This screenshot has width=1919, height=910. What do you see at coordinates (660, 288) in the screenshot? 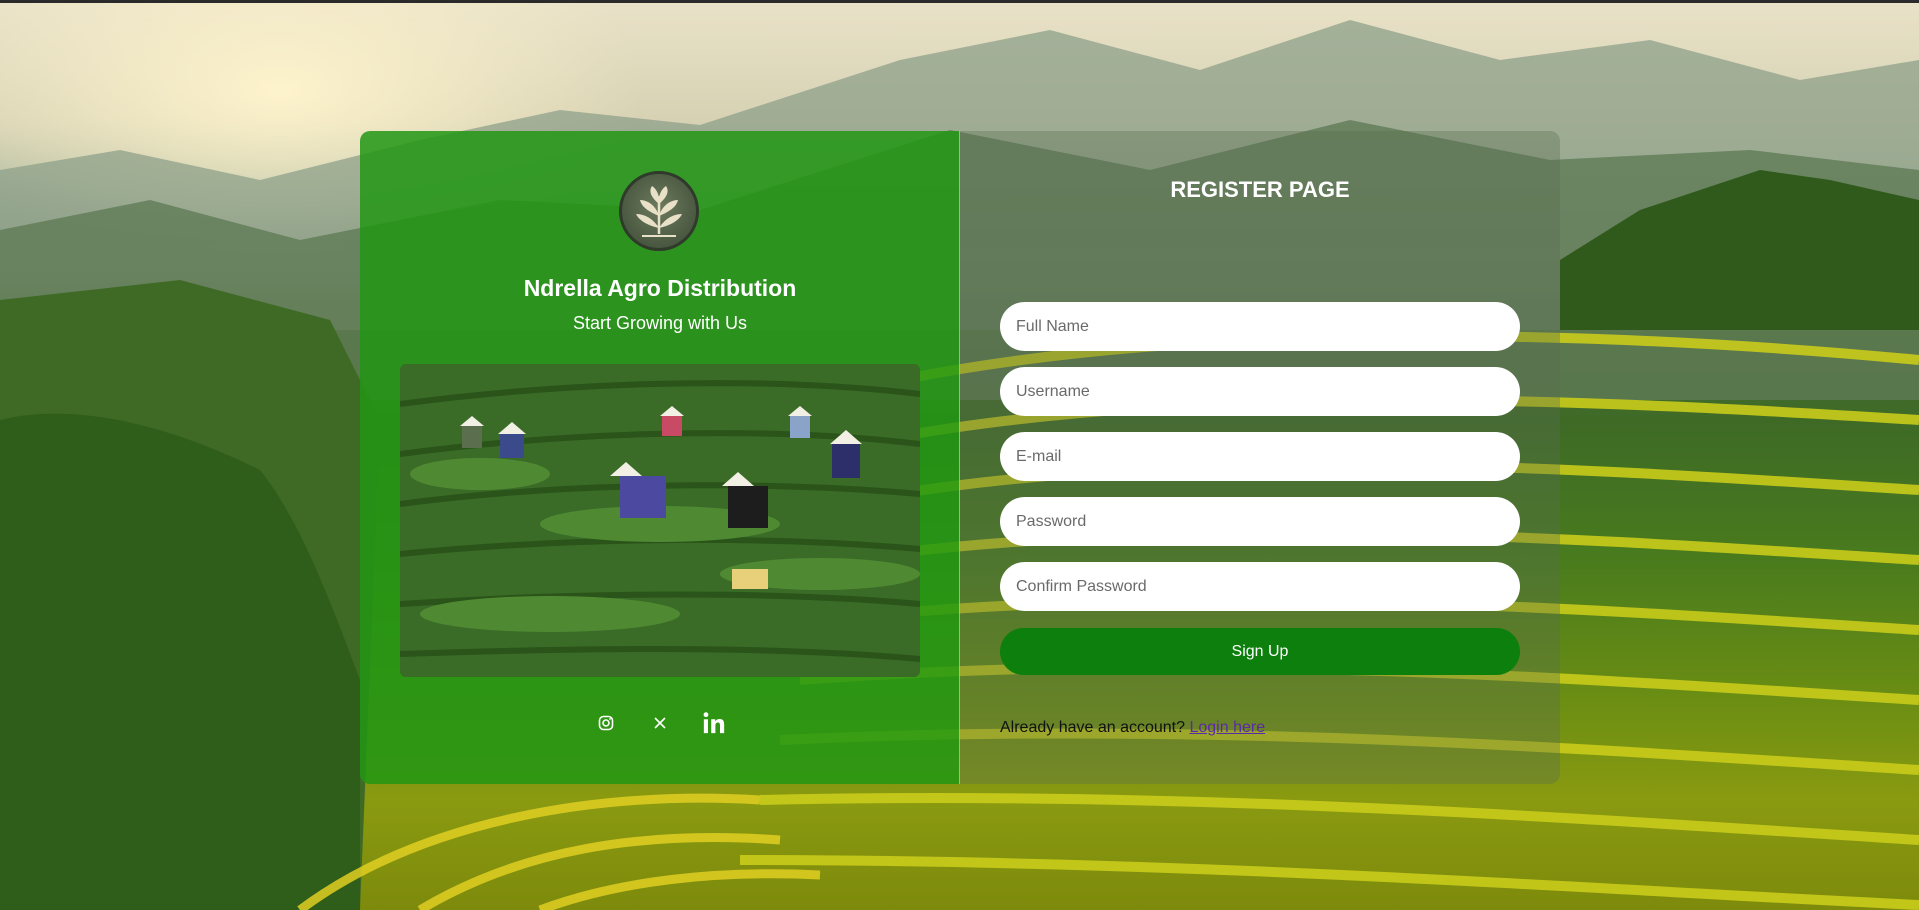
I see `brand-name: Ndrella Agro Distribution` at bounding box center [660, 288].